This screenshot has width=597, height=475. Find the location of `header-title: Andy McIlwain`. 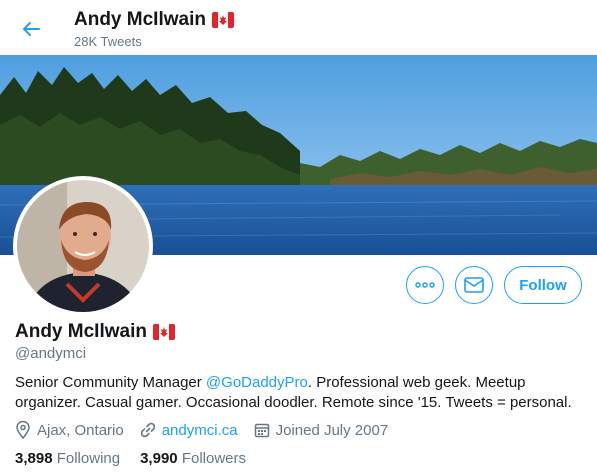

header-title: Andy McIlwain is located at coordinates (154, 20).